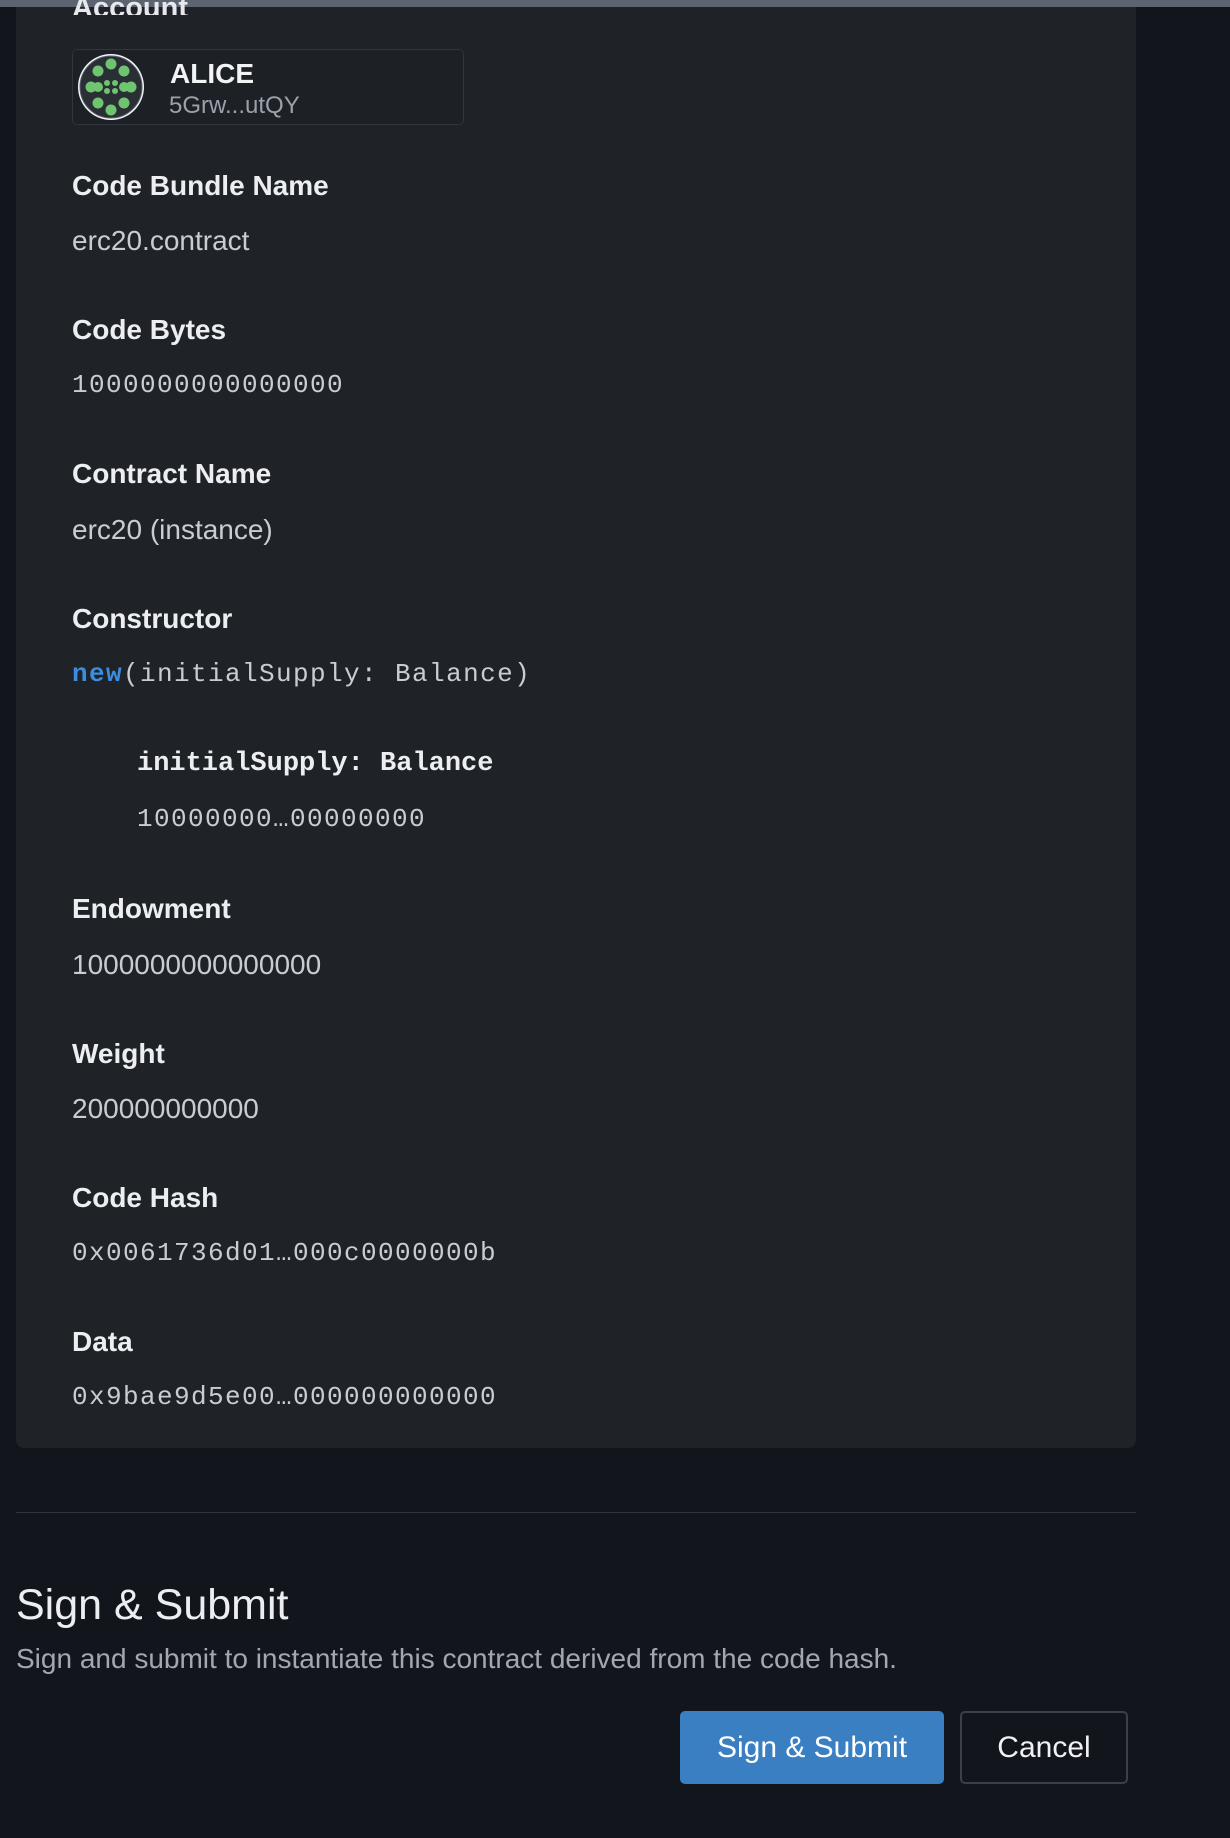 The image size is (1230, 1838). What do you see at coordinates (282, 819) in the screenshot?
I see `constructor-arg-value: 10000000…00000000` at bounding box center [282, 819].